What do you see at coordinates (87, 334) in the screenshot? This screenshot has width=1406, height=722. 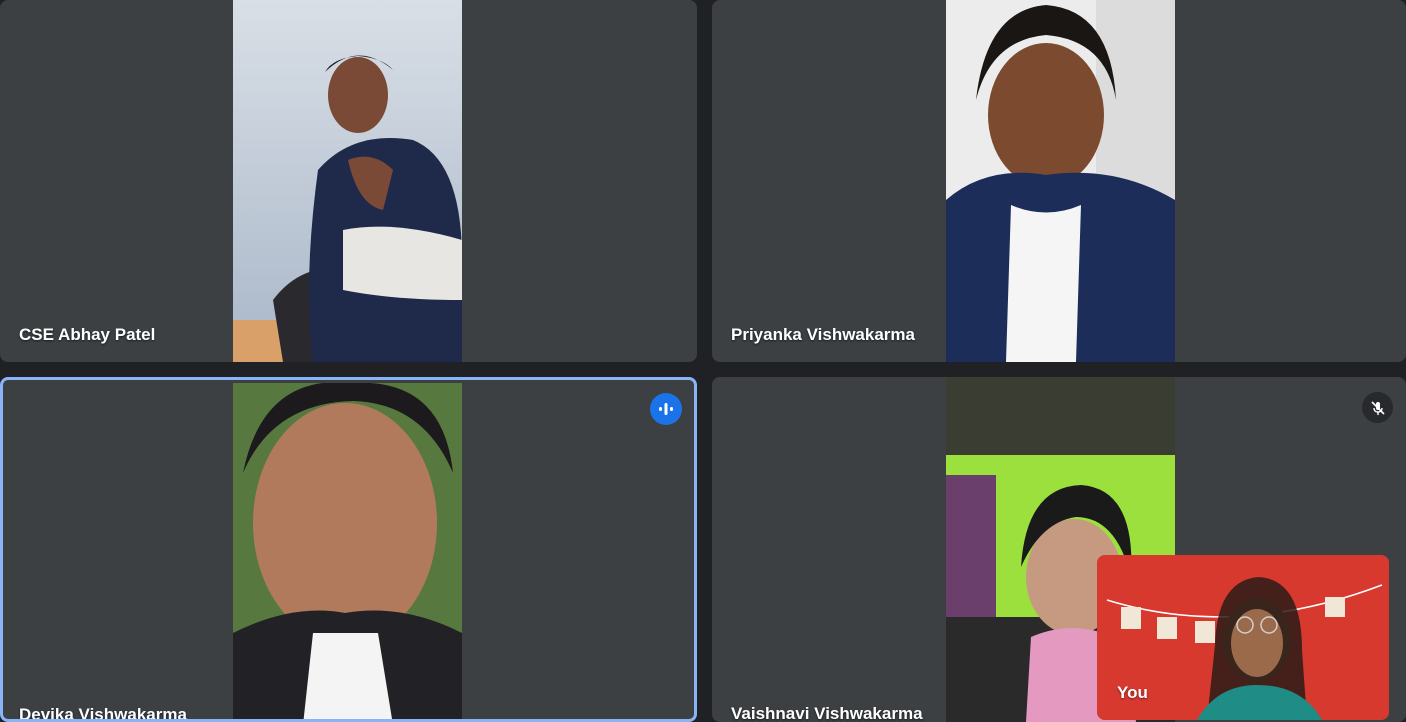 I see `participant-name: CSE Abhay Patel` at bounding box center [87, 334].